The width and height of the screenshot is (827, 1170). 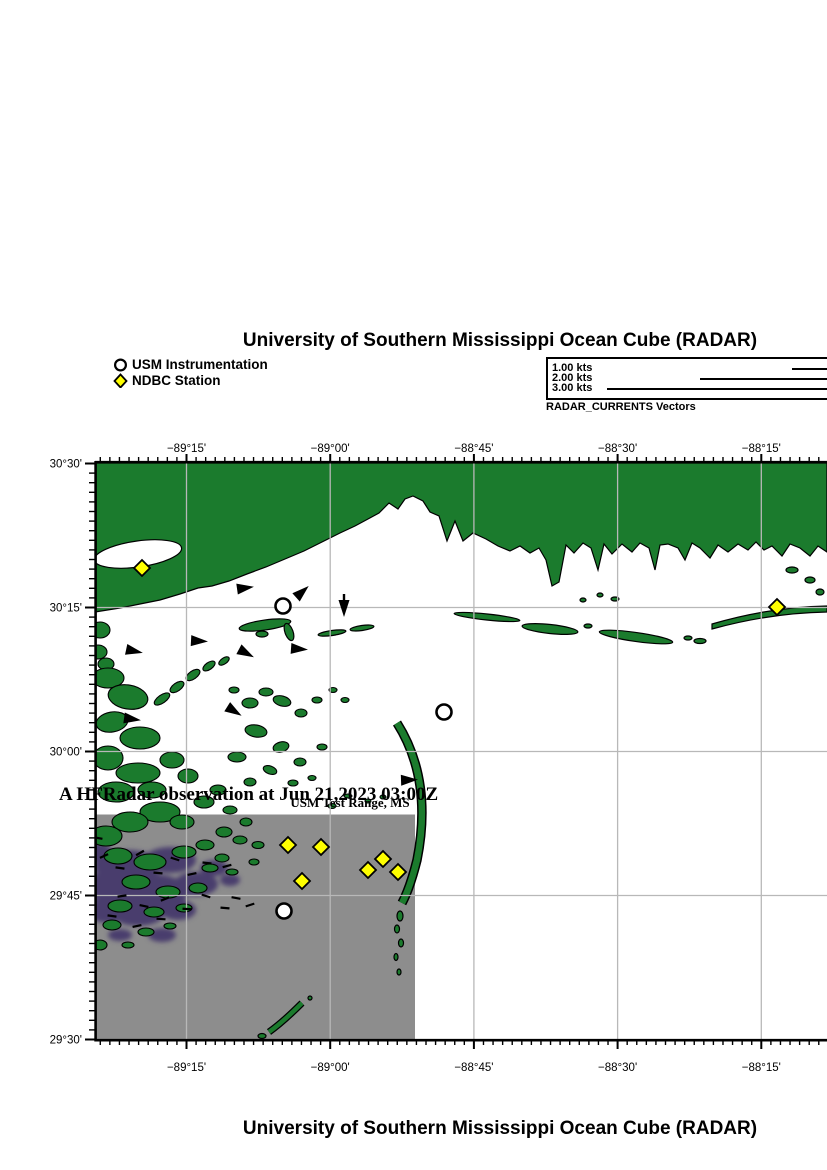 What do you see at coordinates (761, 1068) in the screenshot?
I see `x-axis-label-bottom: −88°15'` at bounding box center [761, 1068].